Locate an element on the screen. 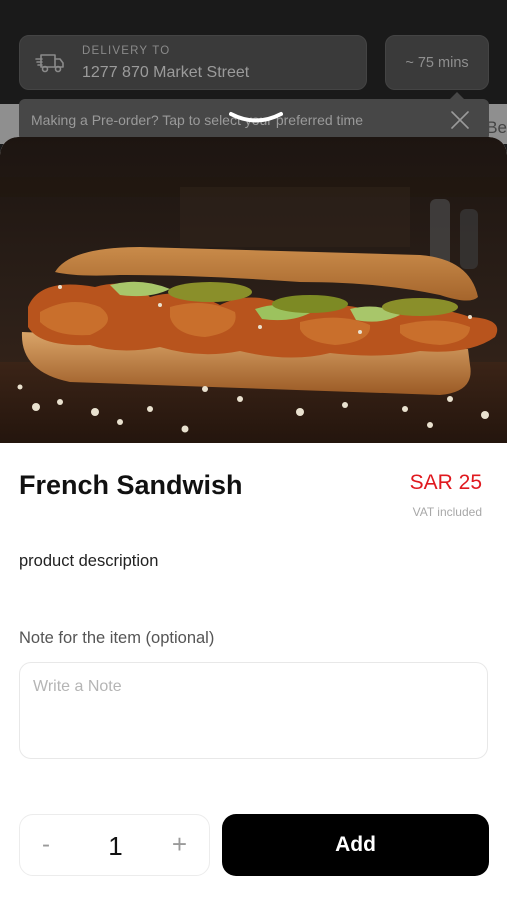  background-partial-text: Be is located at coordinates (496, 127).